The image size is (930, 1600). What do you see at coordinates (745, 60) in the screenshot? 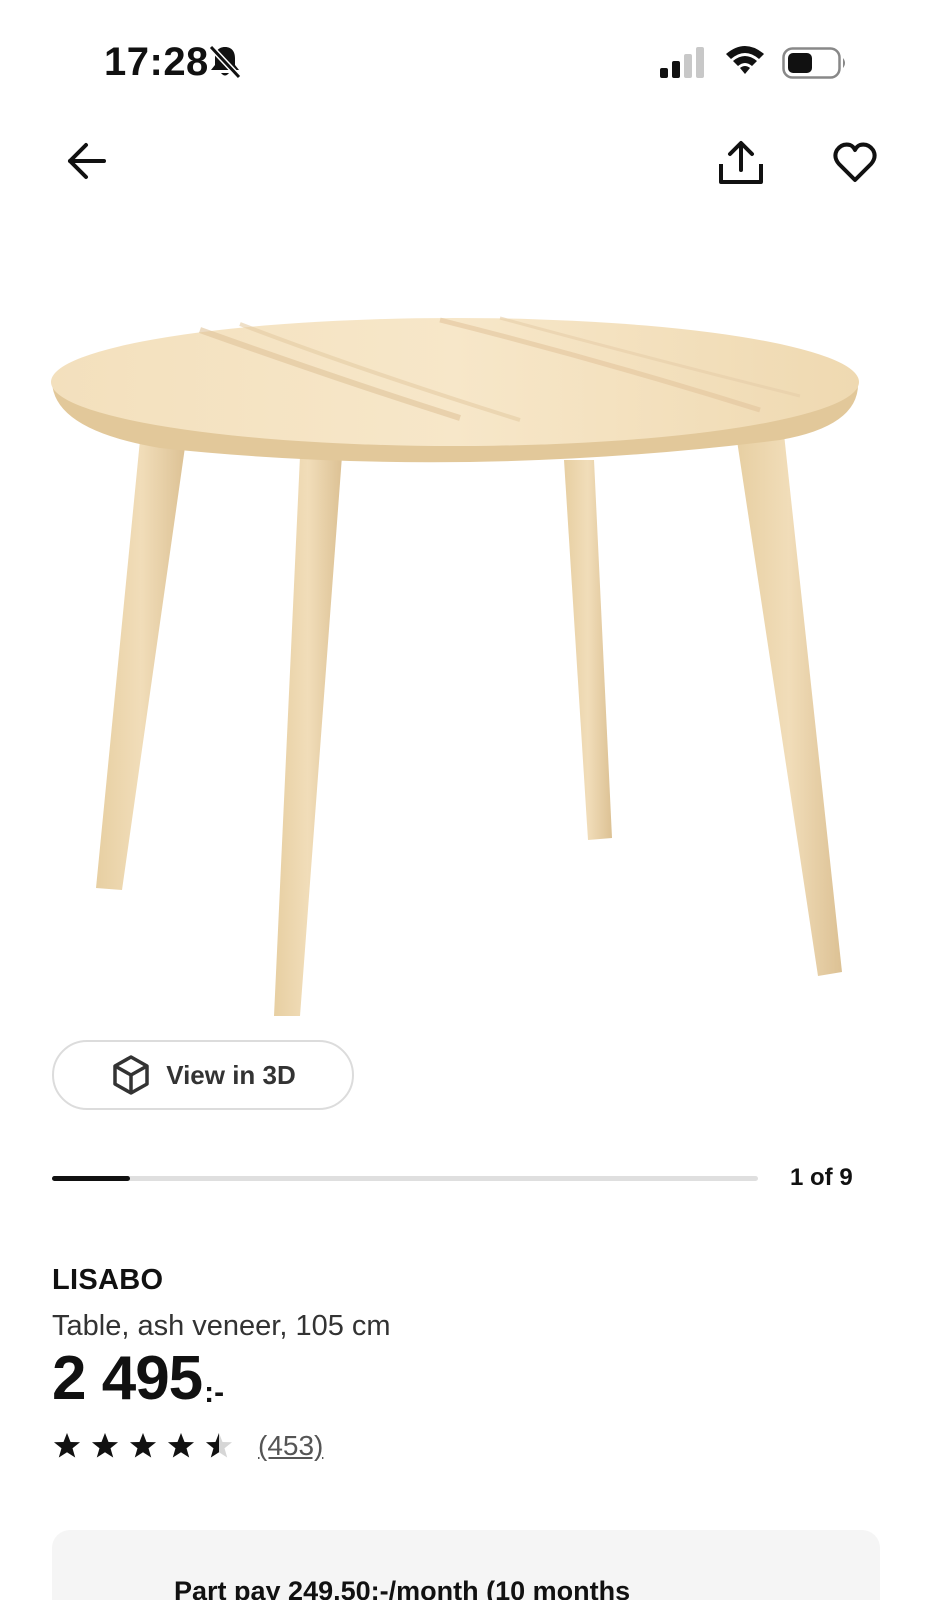
I see `wifi-icon` at bounding box center [745, 60].